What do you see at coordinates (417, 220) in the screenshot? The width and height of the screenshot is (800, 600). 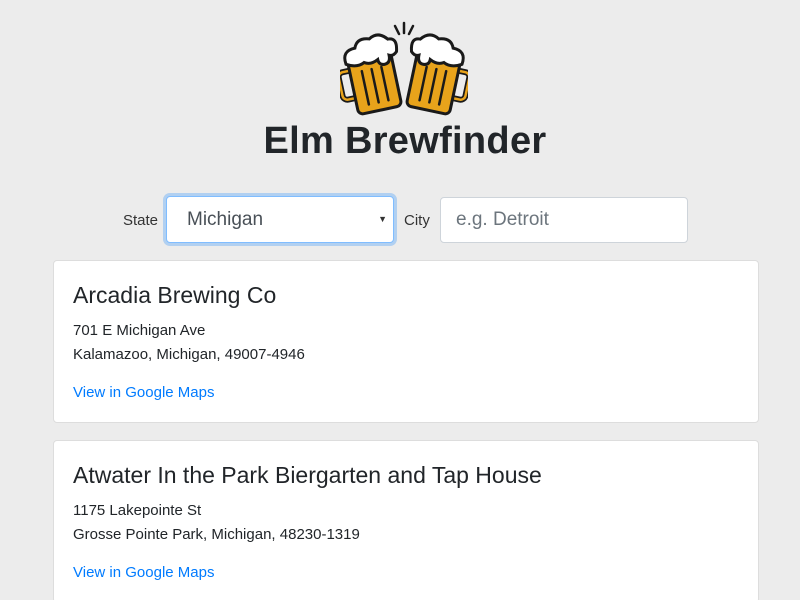 I see `city-label: City` at bounding box center [417, 220].